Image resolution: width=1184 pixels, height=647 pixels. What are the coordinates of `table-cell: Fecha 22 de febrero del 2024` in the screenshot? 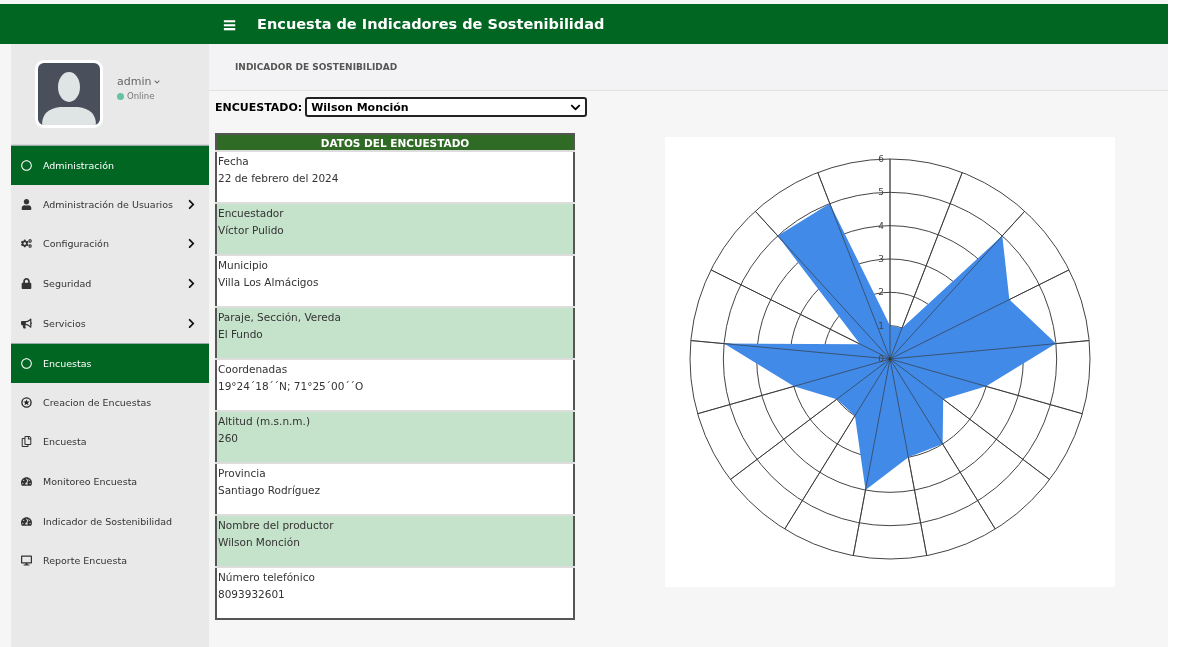 It's located at (395, 177).